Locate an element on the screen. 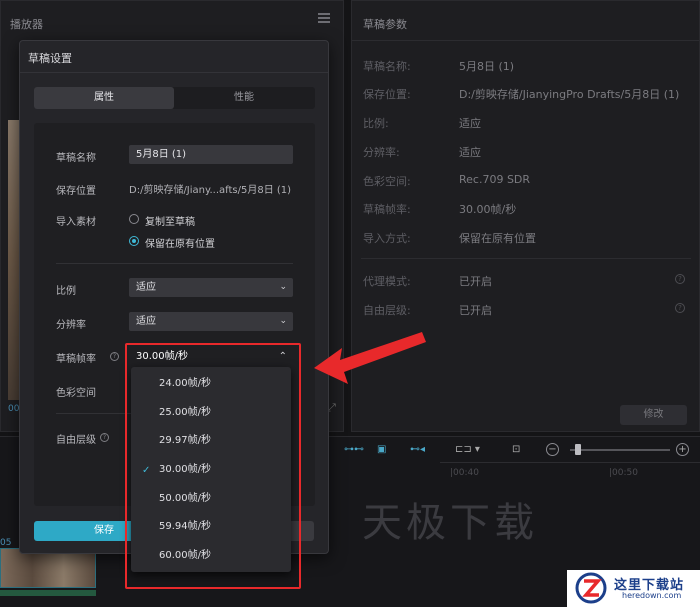 The height and width of the screenshot is (607, 700). param-label: 导入方式: is located at coordinates (387, 238).